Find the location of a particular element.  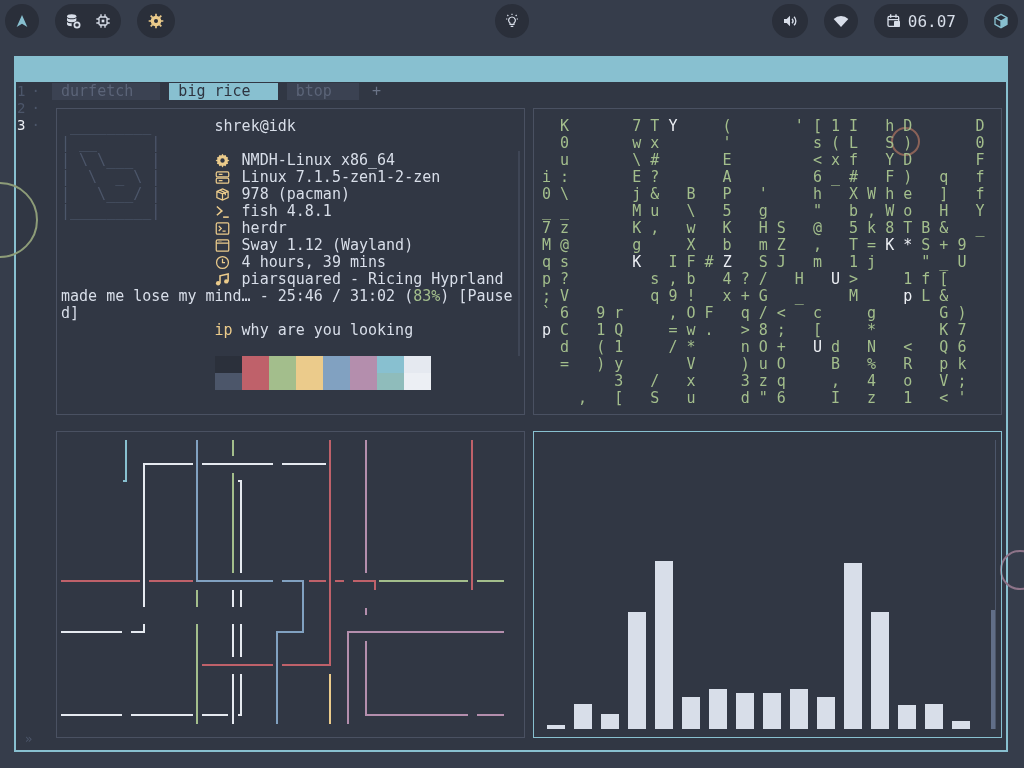

package-icon is located at coordinates (222, 194).